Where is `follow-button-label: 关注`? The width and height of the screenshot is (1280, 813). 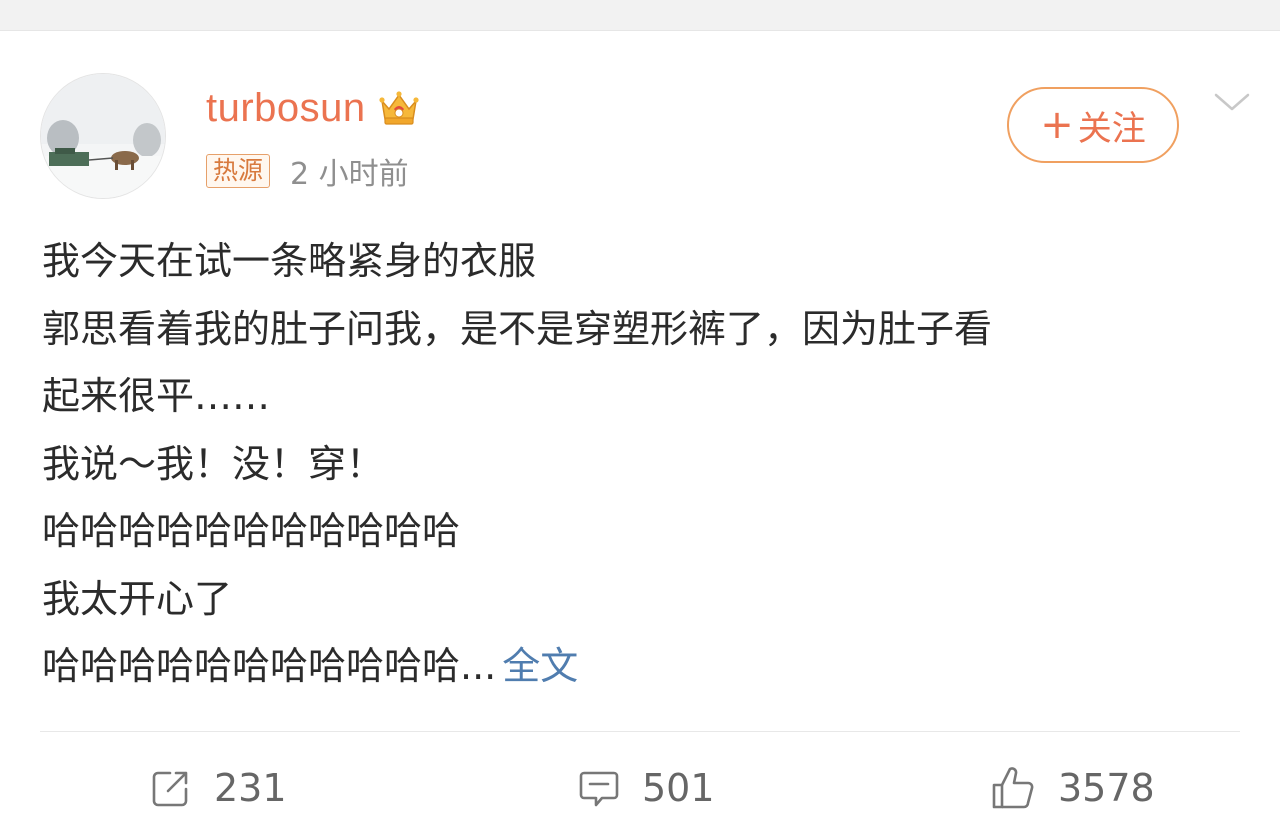
follow-button-label: 关注 is located at coordinates (1111, 128).